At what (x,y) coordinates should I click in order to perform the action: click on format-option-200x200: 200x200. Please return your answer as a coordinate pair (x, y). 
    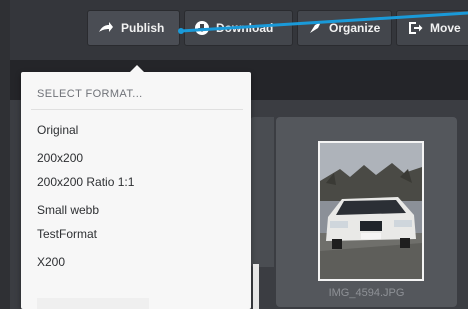
    Looking at the image, I should click on (137, 158).